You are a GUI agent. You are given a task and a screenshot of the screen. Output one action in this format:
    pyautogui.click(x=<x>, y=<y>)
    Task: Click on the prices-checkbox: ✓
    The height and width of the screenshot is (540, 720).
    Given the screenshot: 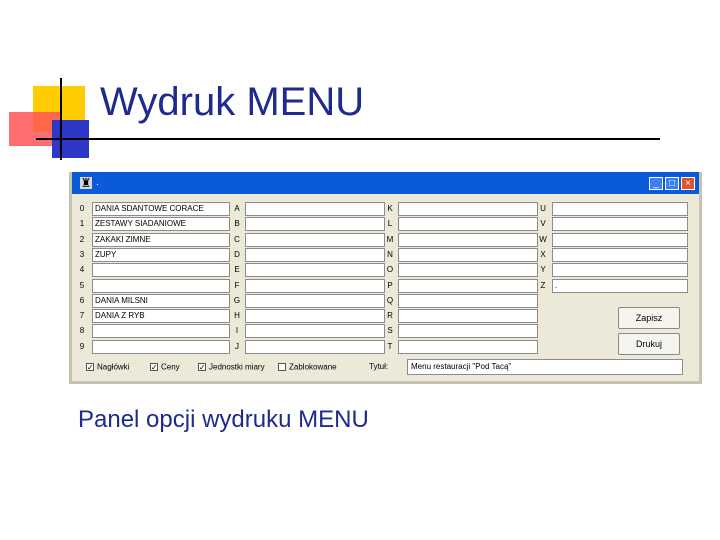 What is the action you would take?
    pyautogui.click(x=154, y=366)
    